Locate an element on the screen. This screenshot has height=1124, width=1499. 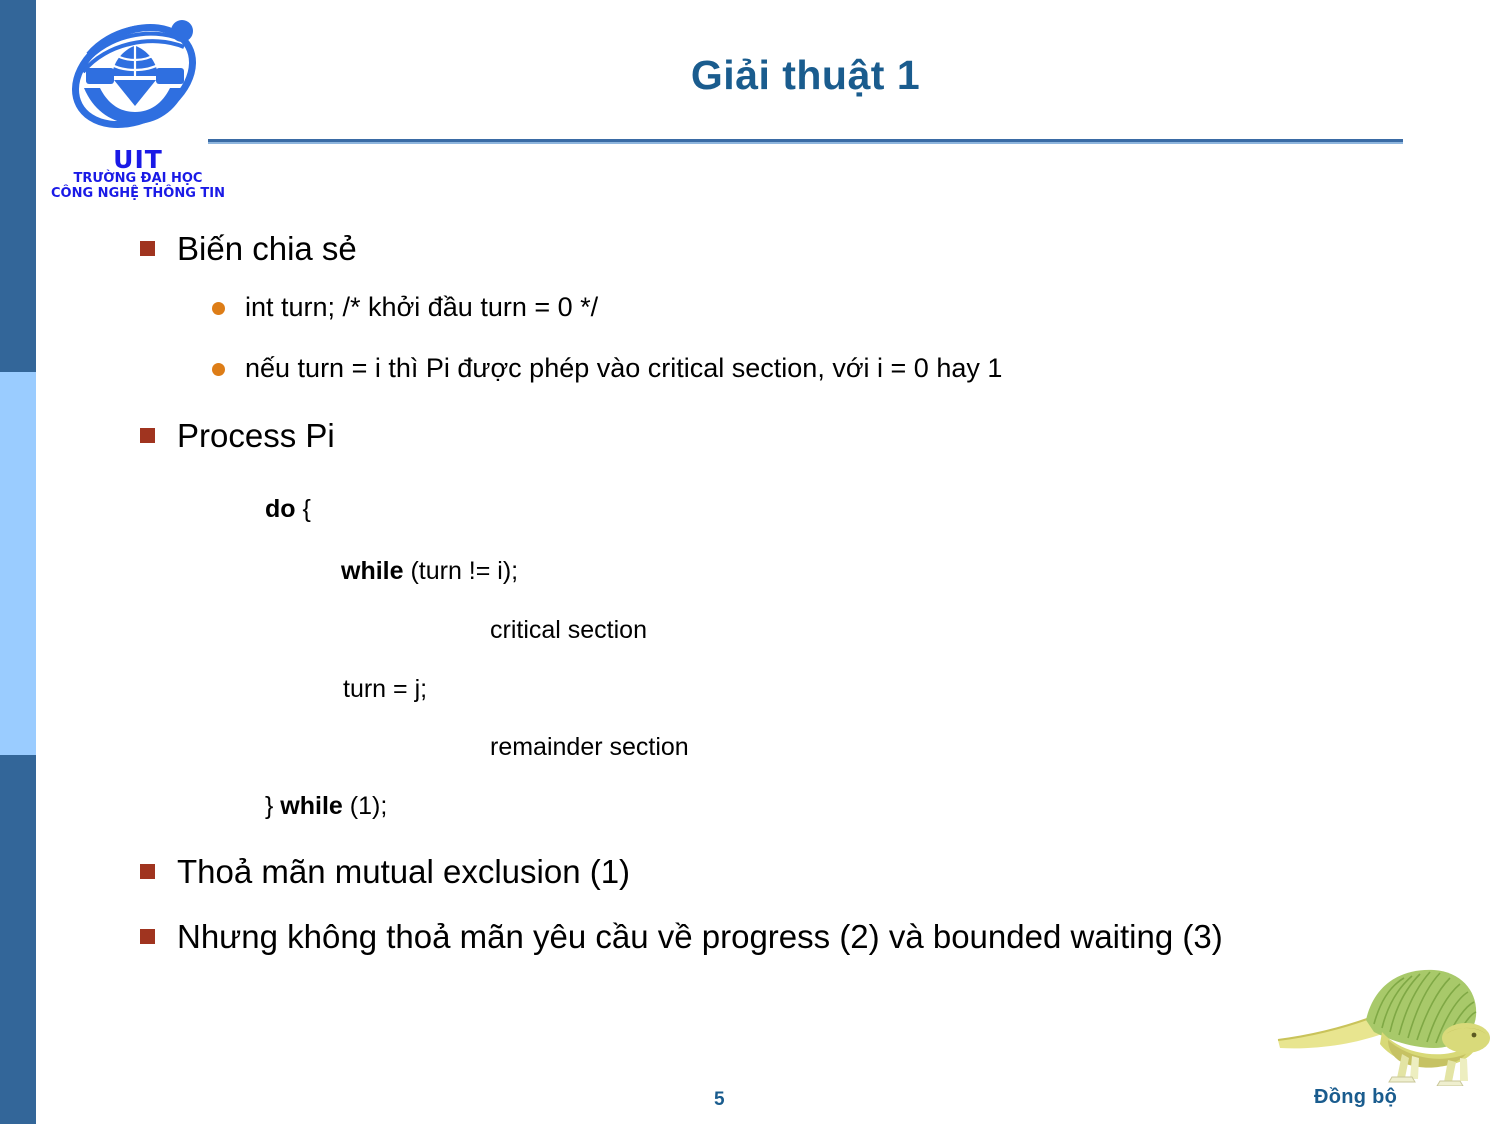
bullet-bien-chia-se: Biến chia sẻ is located at coordinates (755, 249).